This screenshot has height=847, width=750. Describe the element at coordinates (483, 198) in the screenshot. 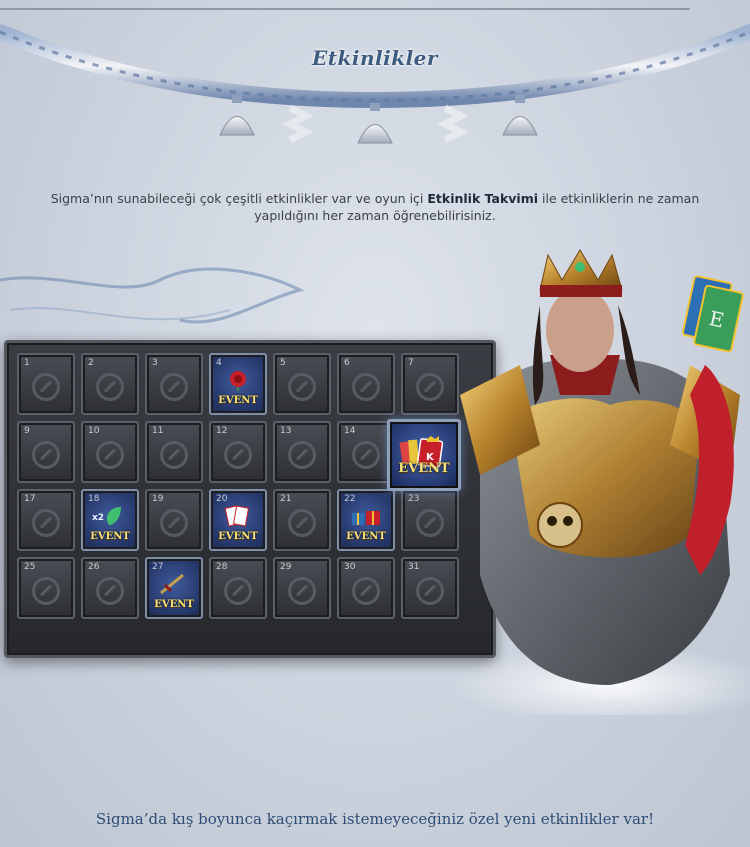

I see `calendar-highlight: Etkinlik Takvimi` at that location.